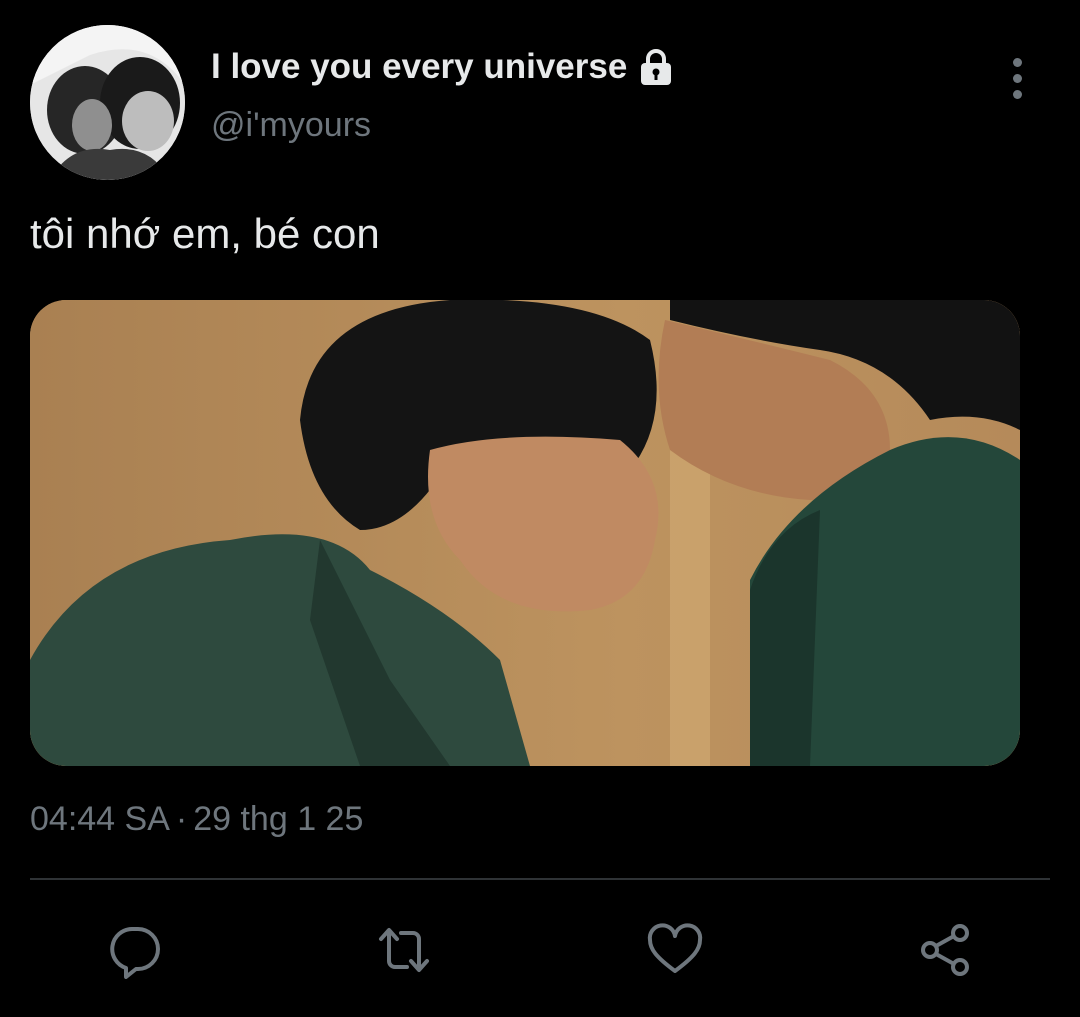  I want to click on retweet-icon, so click(404, 950).